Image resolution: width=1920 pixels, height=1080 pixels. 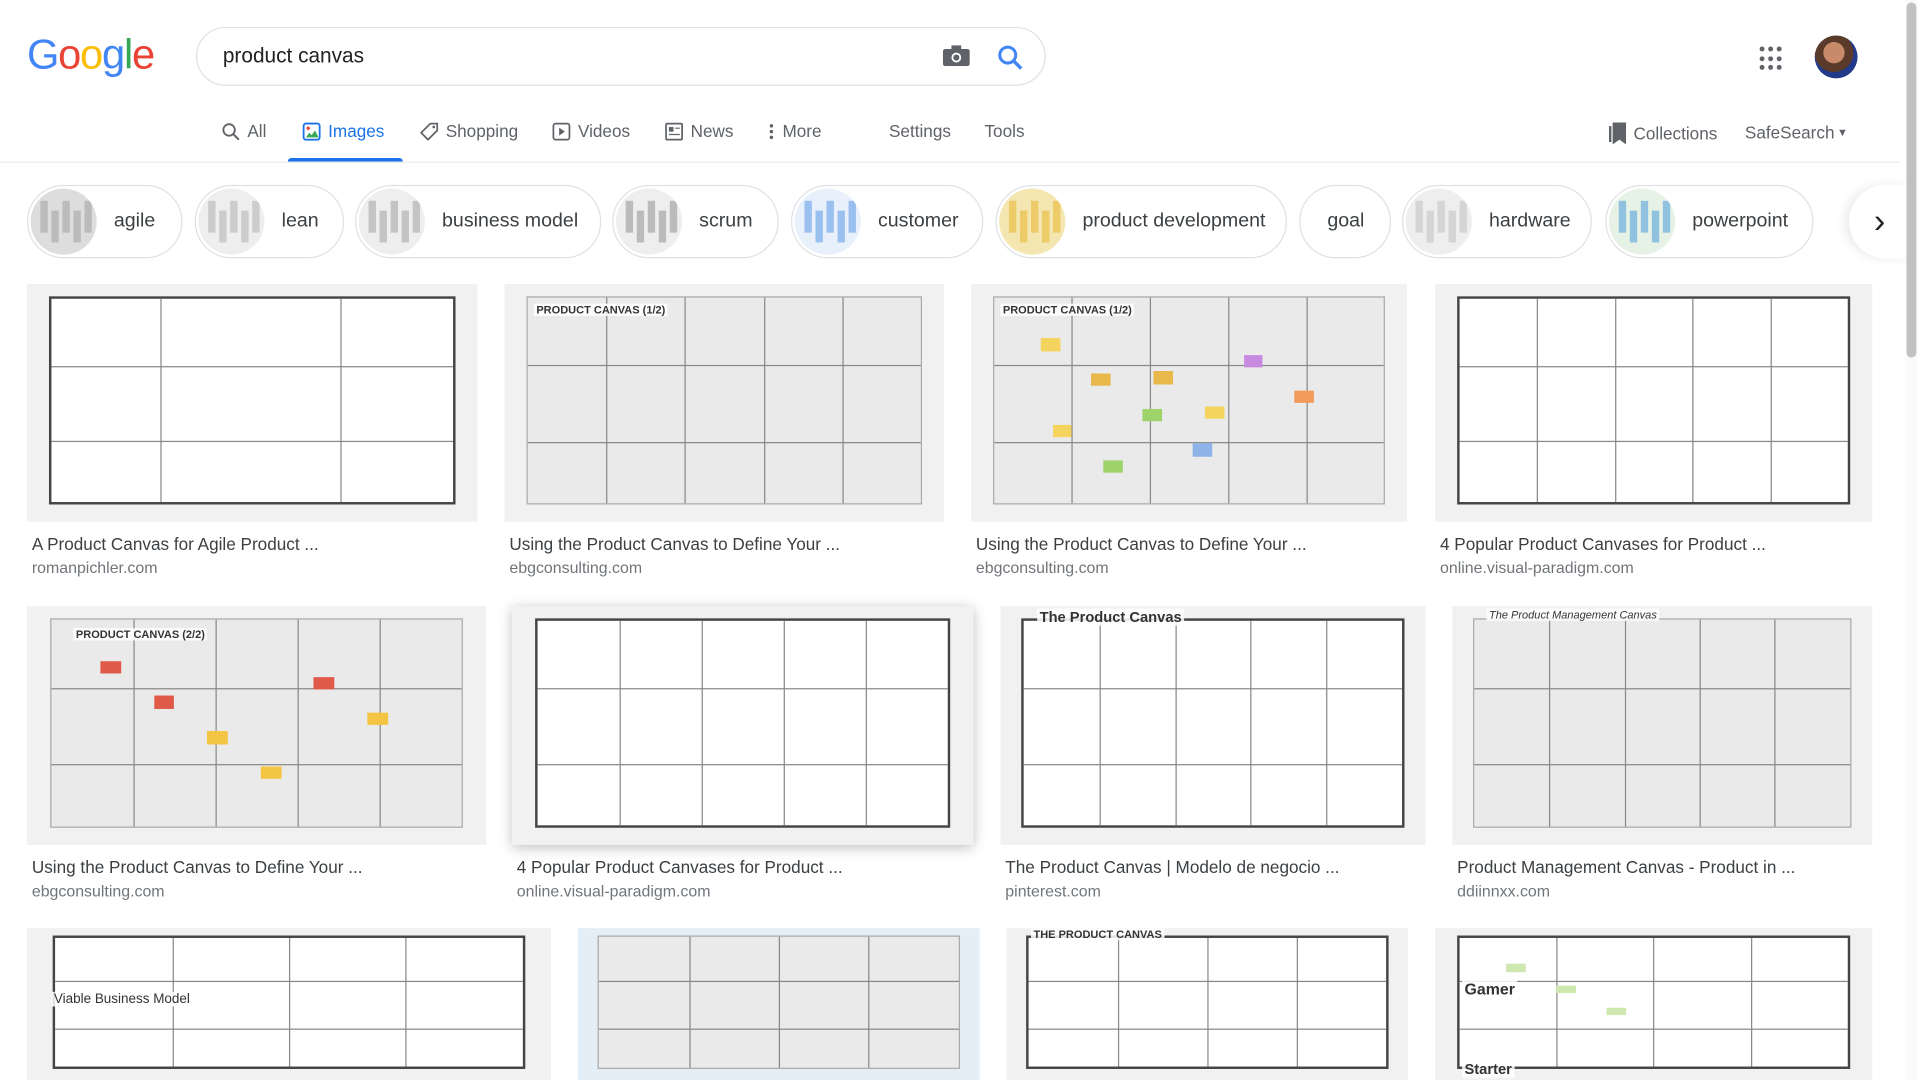 I want to click on safesearch-dropdown: SafeSearch ▼, so click(x=1796, y=132).